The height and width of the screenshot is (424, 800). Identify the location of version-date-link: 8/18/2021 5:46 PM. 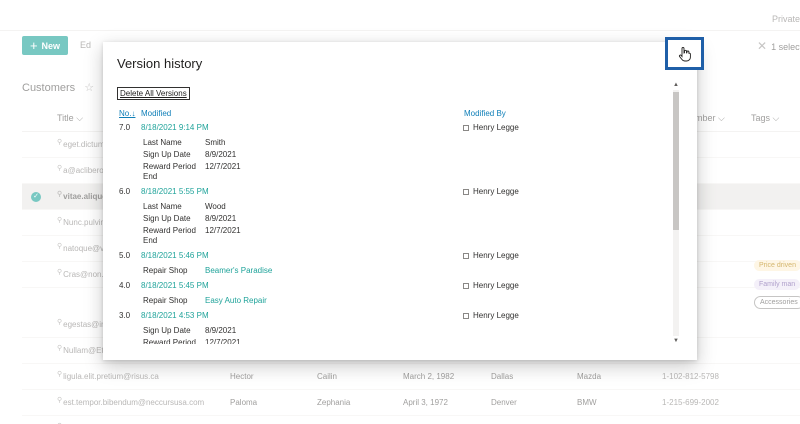
(175, 255).